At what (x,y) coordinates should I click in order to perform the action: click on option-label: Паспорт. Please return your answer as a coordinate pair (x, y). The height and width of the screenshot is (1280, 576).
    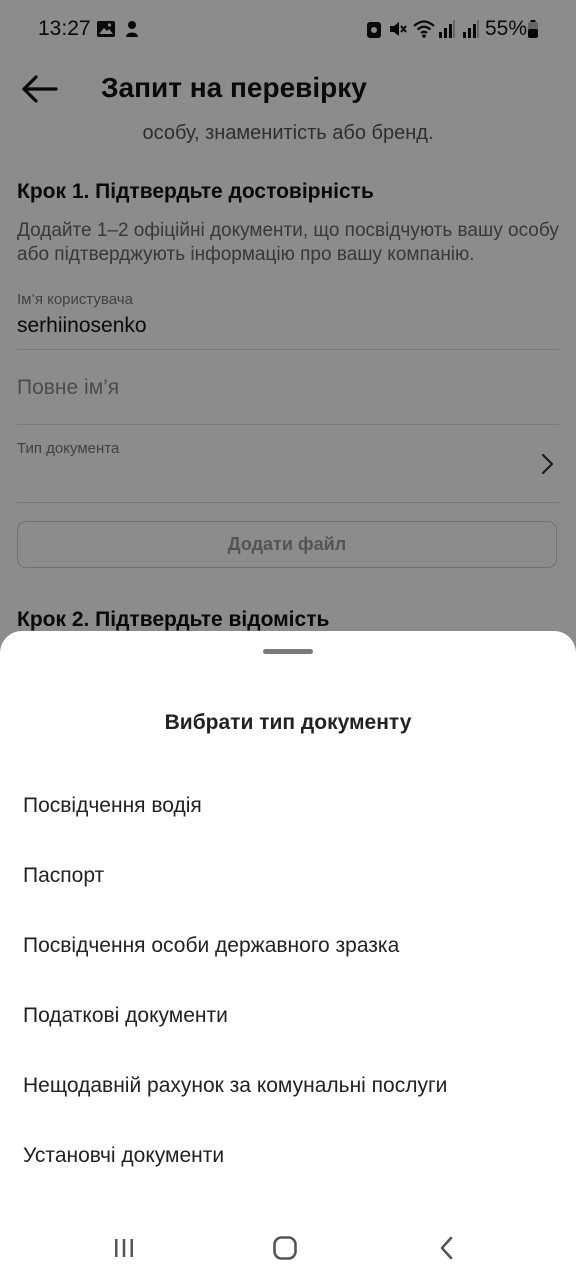
    Looking at the image, I should click on (64, 875).